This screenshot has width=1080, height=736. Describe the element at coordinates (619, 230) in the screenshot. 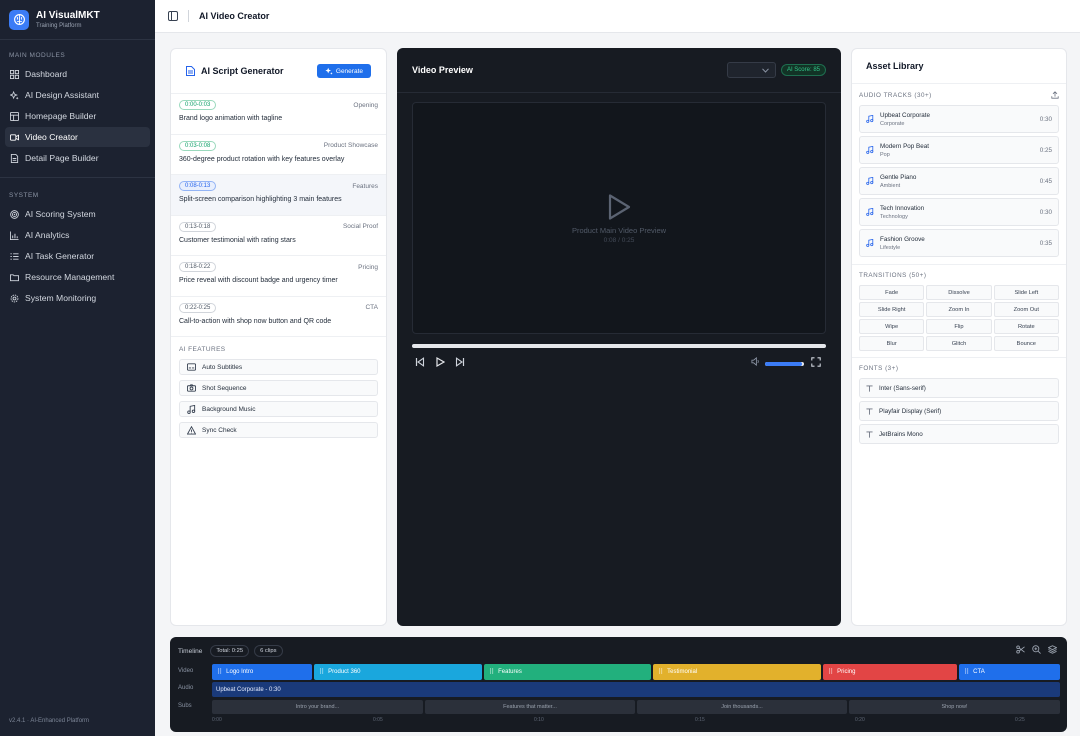

I see `video-placeholder-label: Product Main Video Preview` at that location.